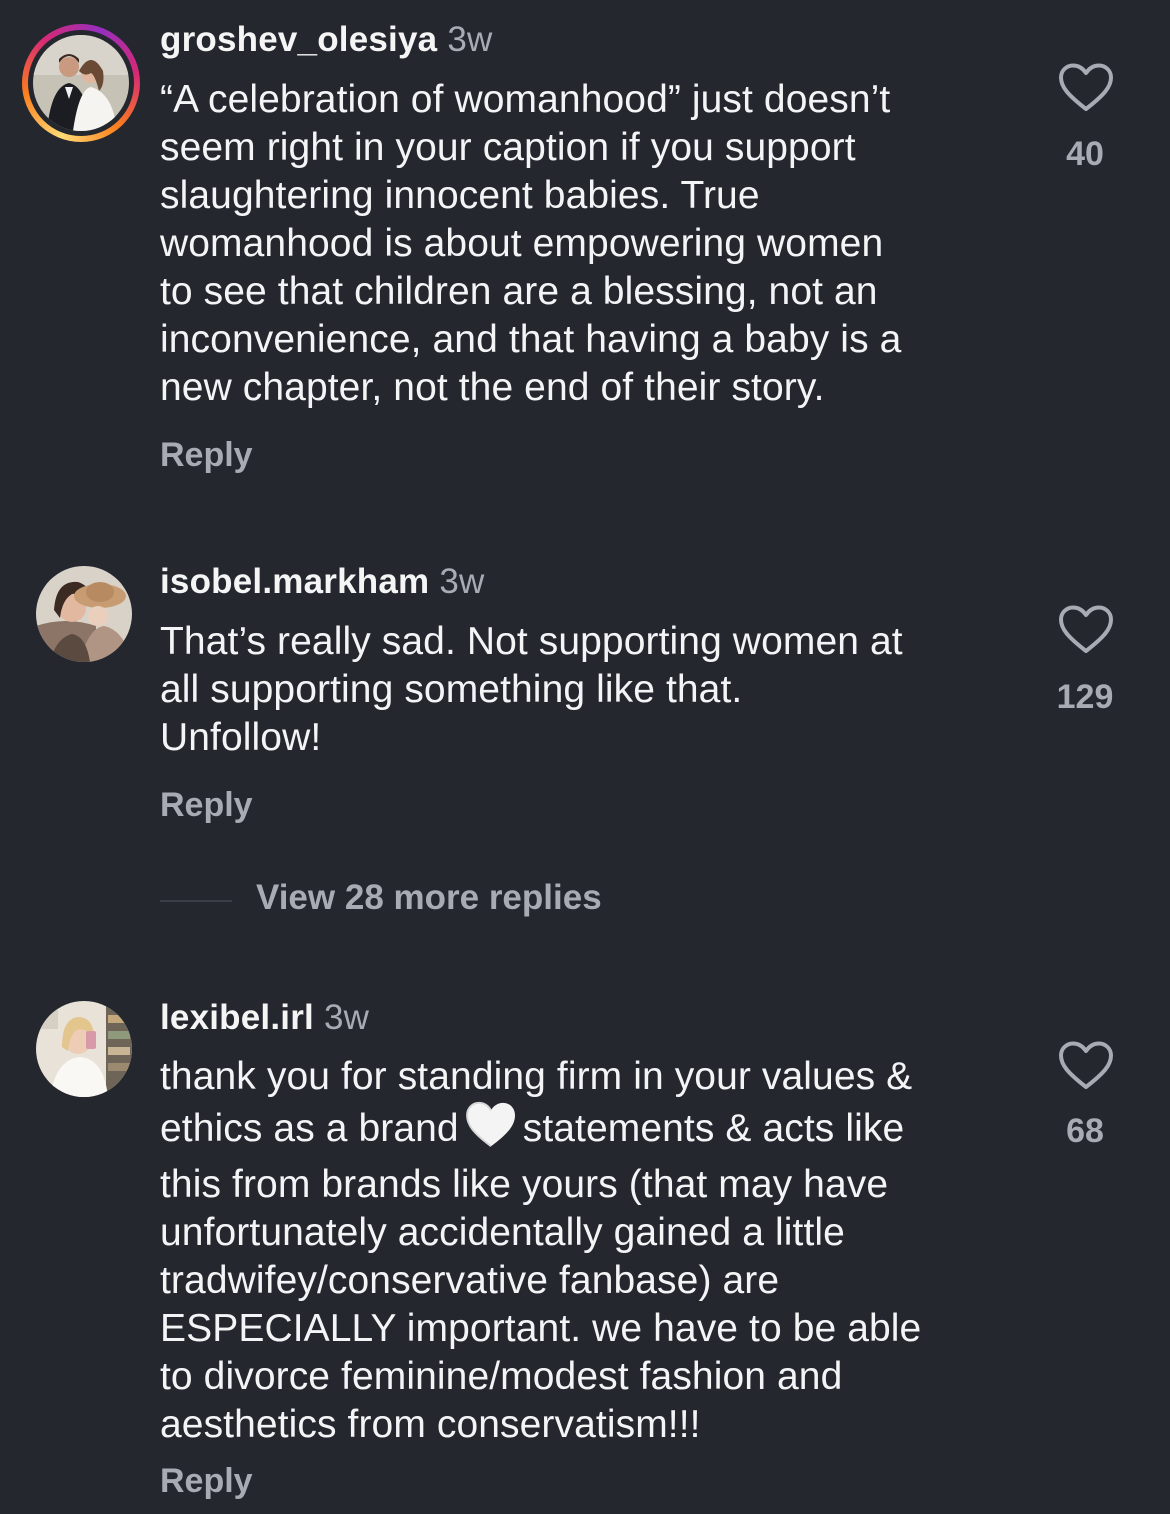 Image resolution: width=1170 pixels, height=1514 pixels. Describe the element at coordinates (322, 582) in the screenshot. I see `username: isobel.markham 3w` at that location.